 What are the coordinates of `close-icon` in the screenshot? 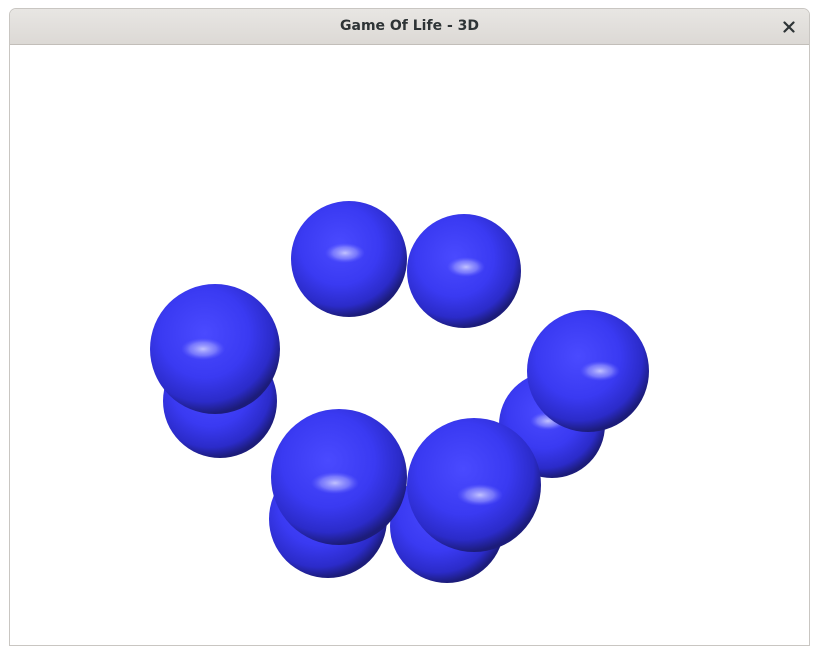 It's located at (789, 27).